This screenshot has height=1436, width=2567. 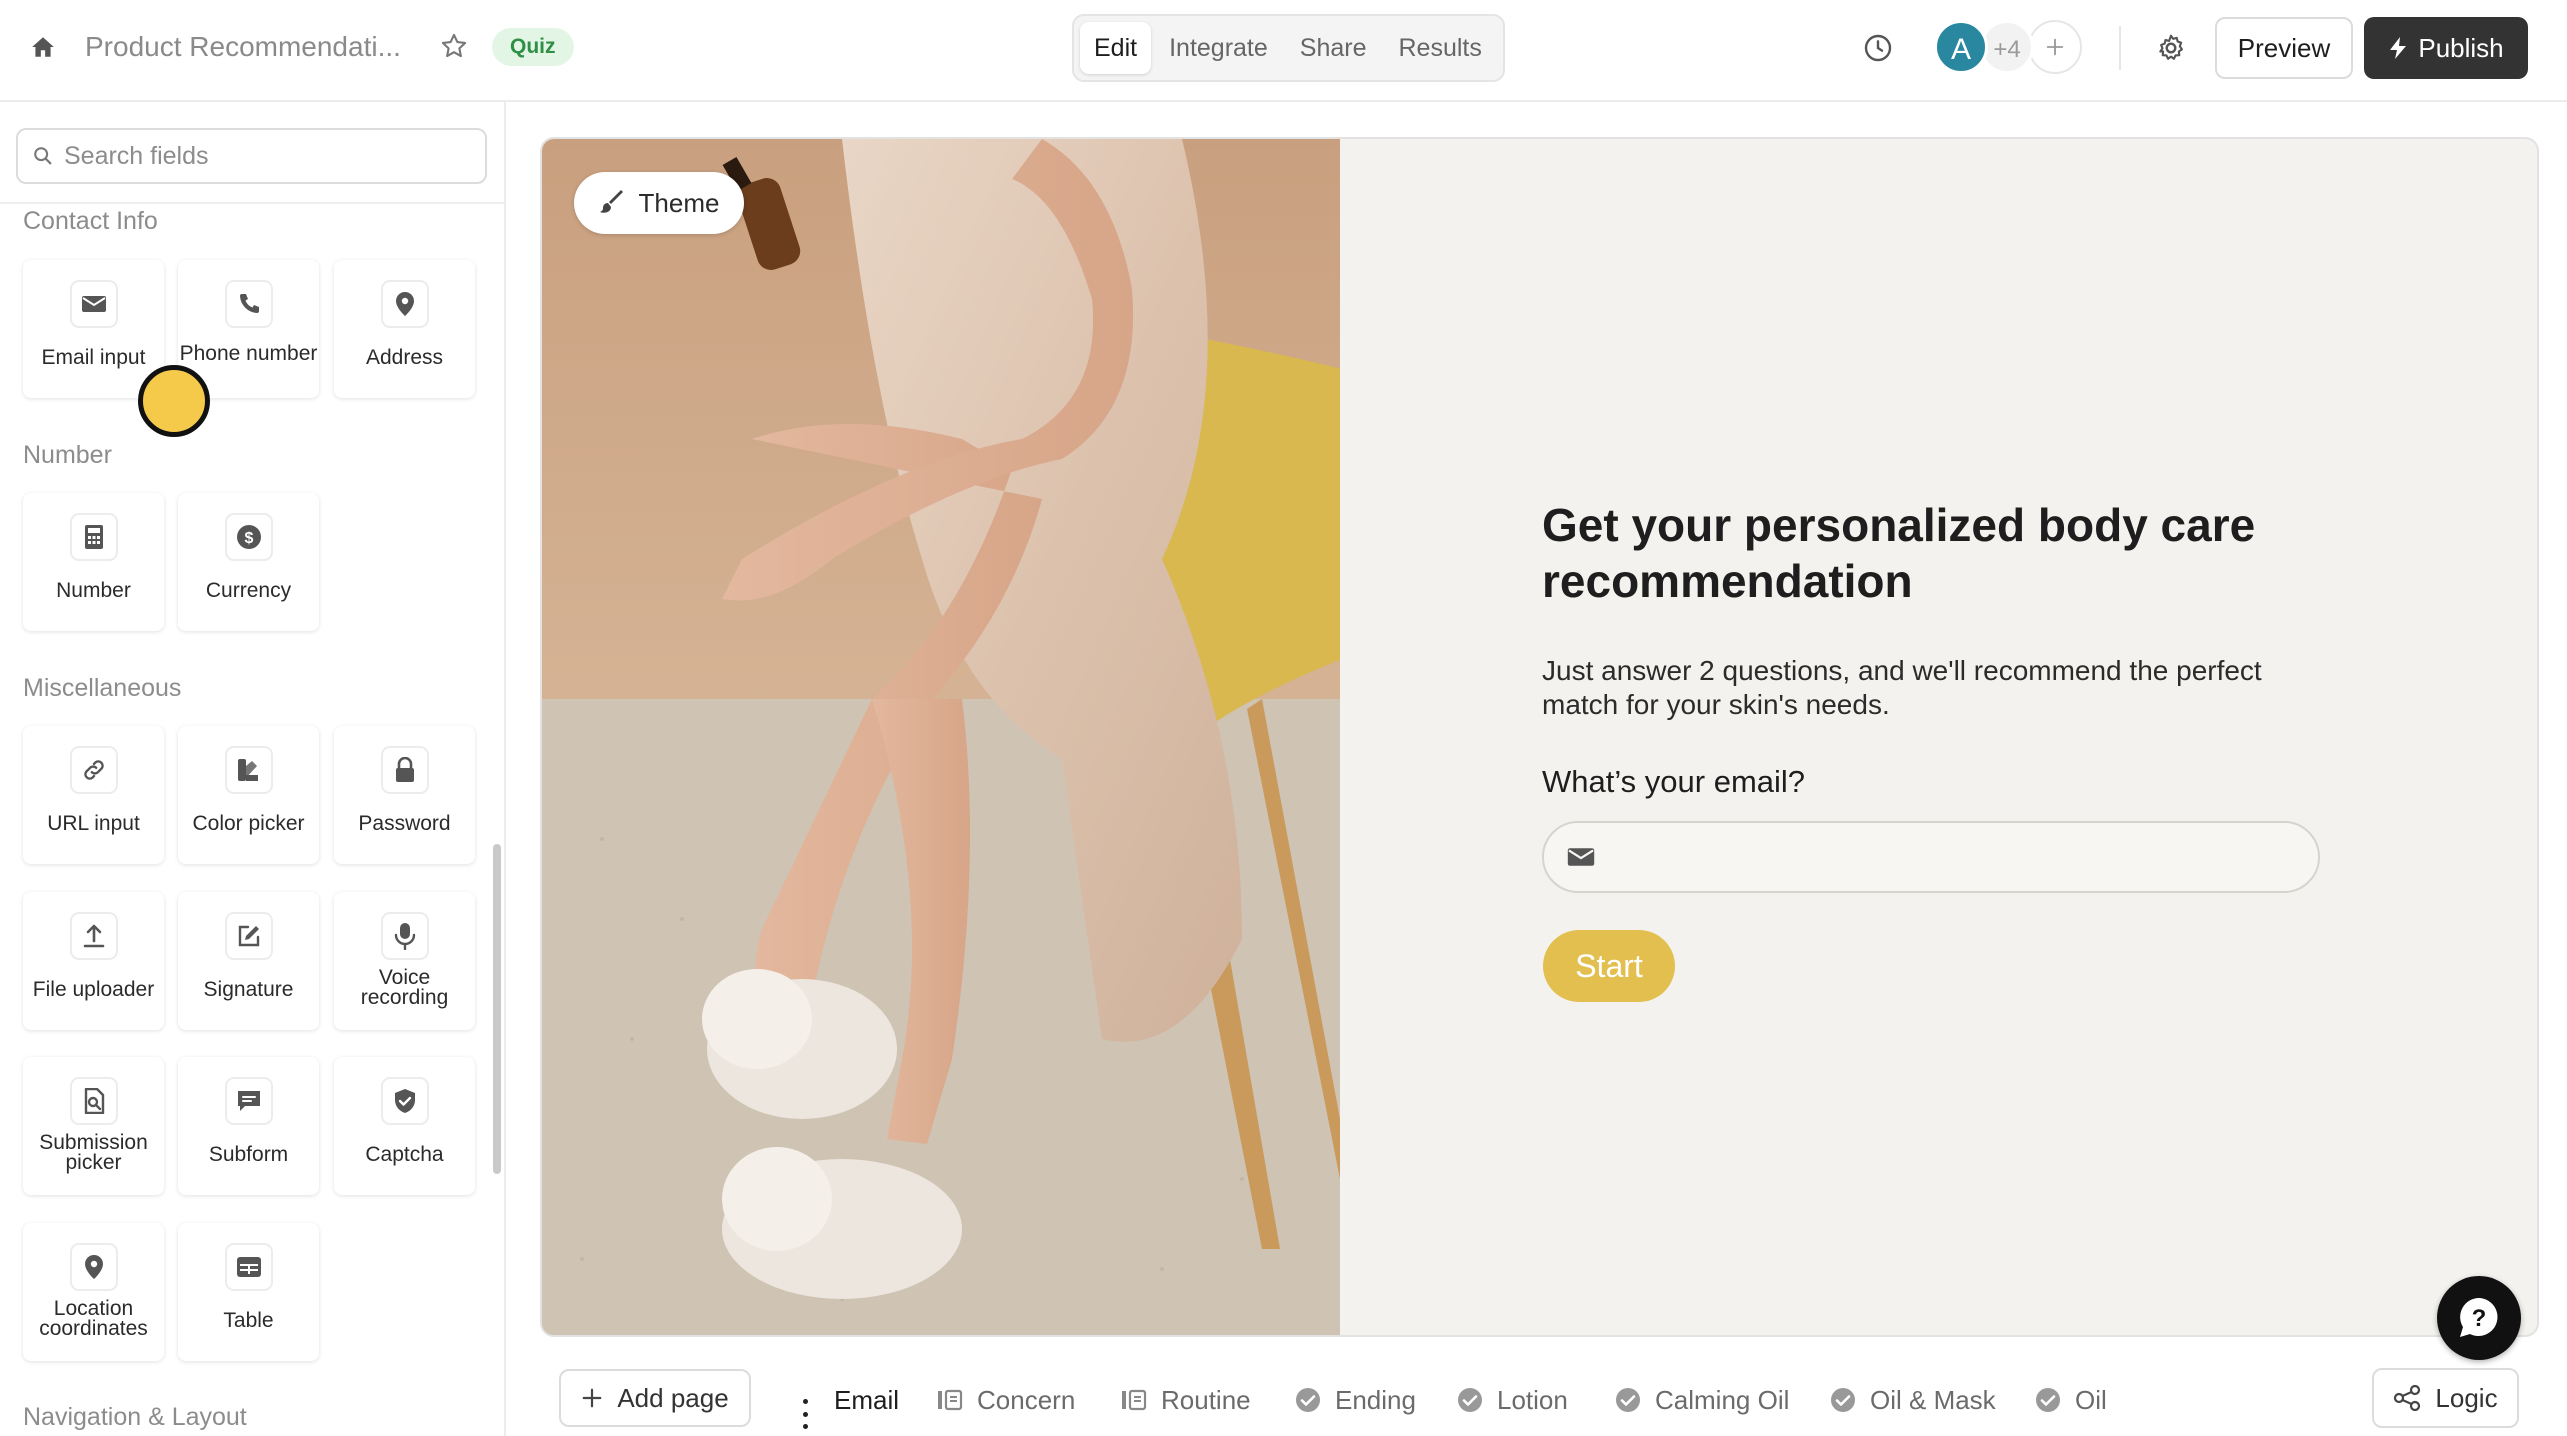 I want to click on home-icon, so click(x=43, y=47).